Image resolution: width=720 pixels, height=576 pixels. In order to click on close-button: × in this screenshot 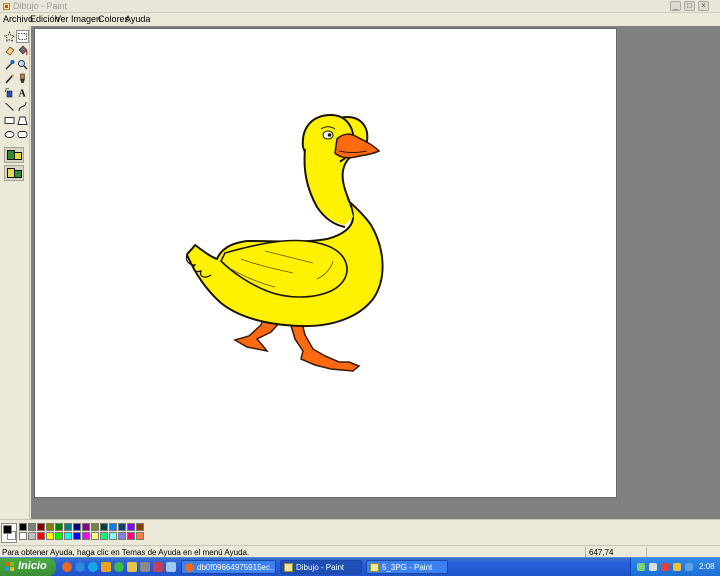, I will do `click(703, 6)`.